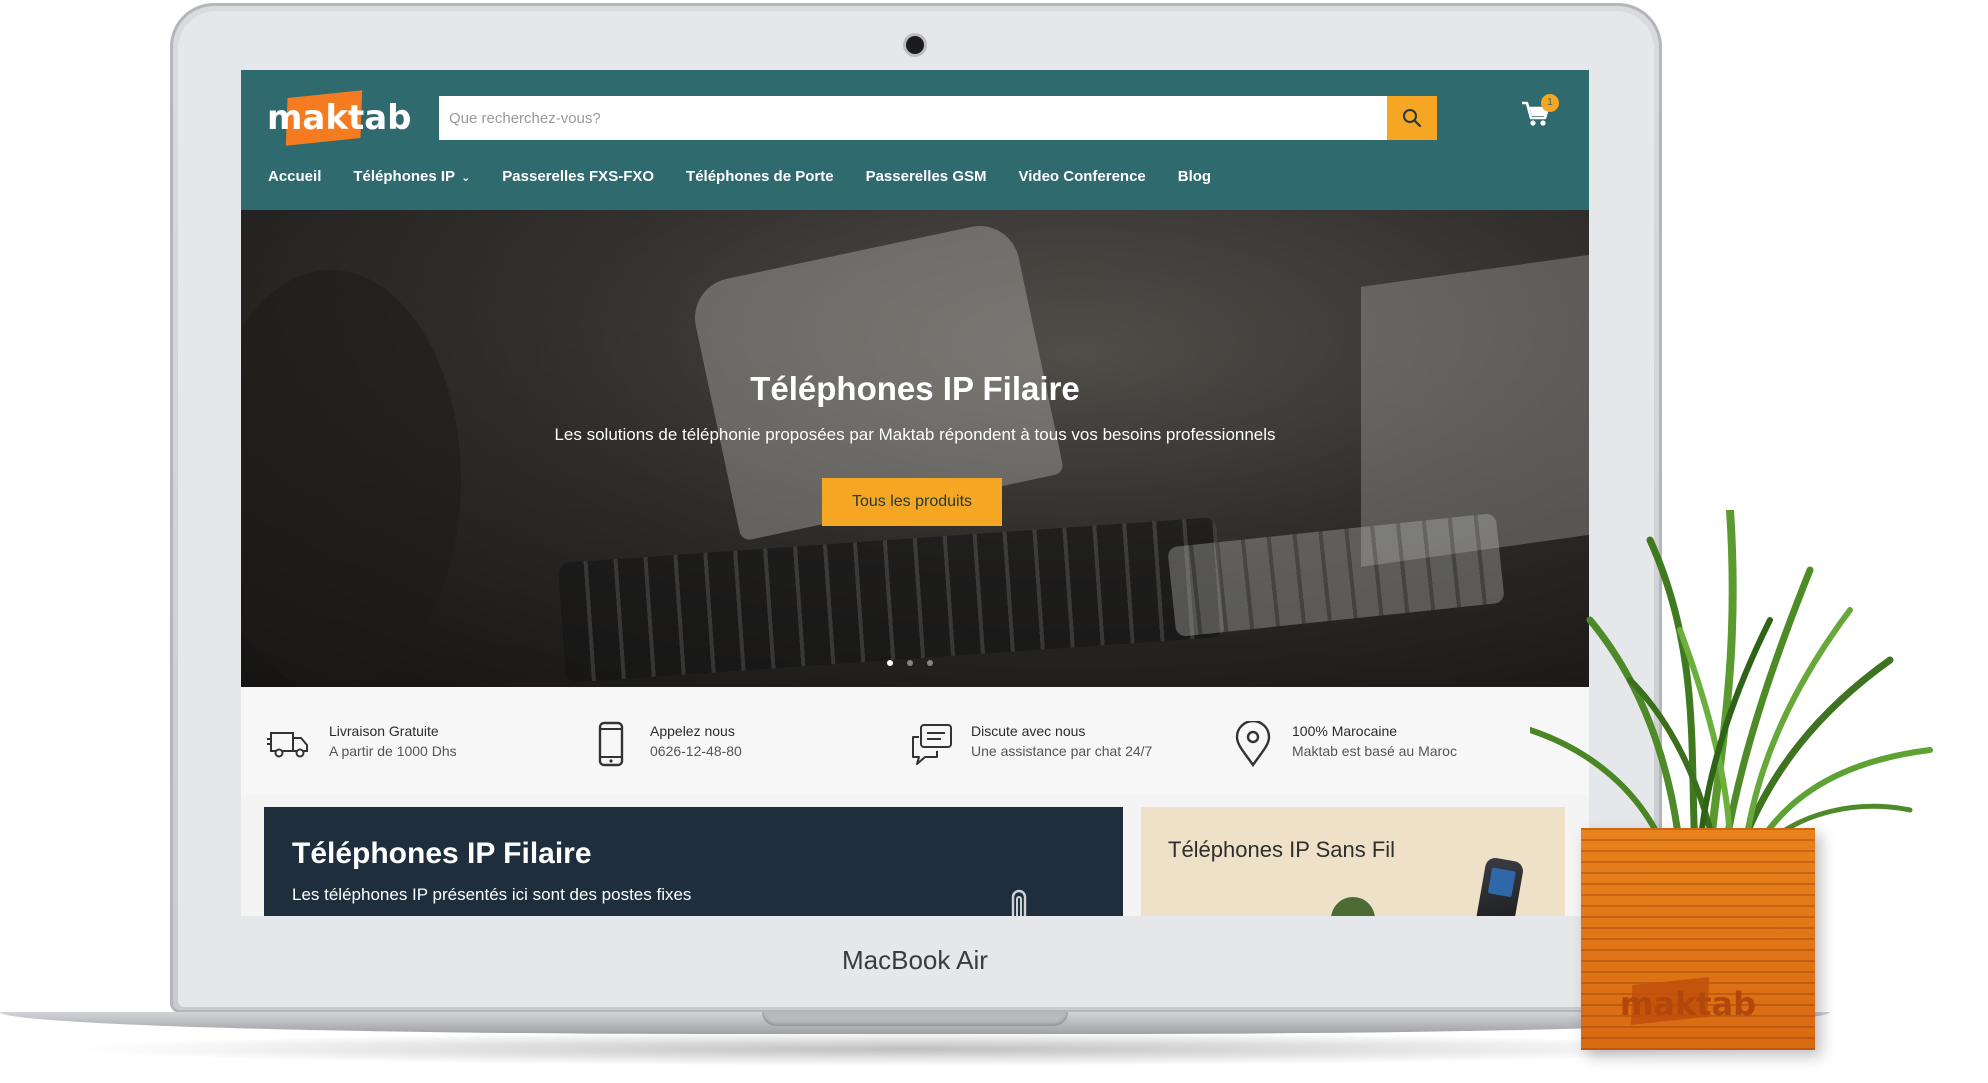  What do you see at coordinates (384, 731) in the screenshot?
I see `feature-title: Livraison Gratuite` at bounding box center [384, 731].